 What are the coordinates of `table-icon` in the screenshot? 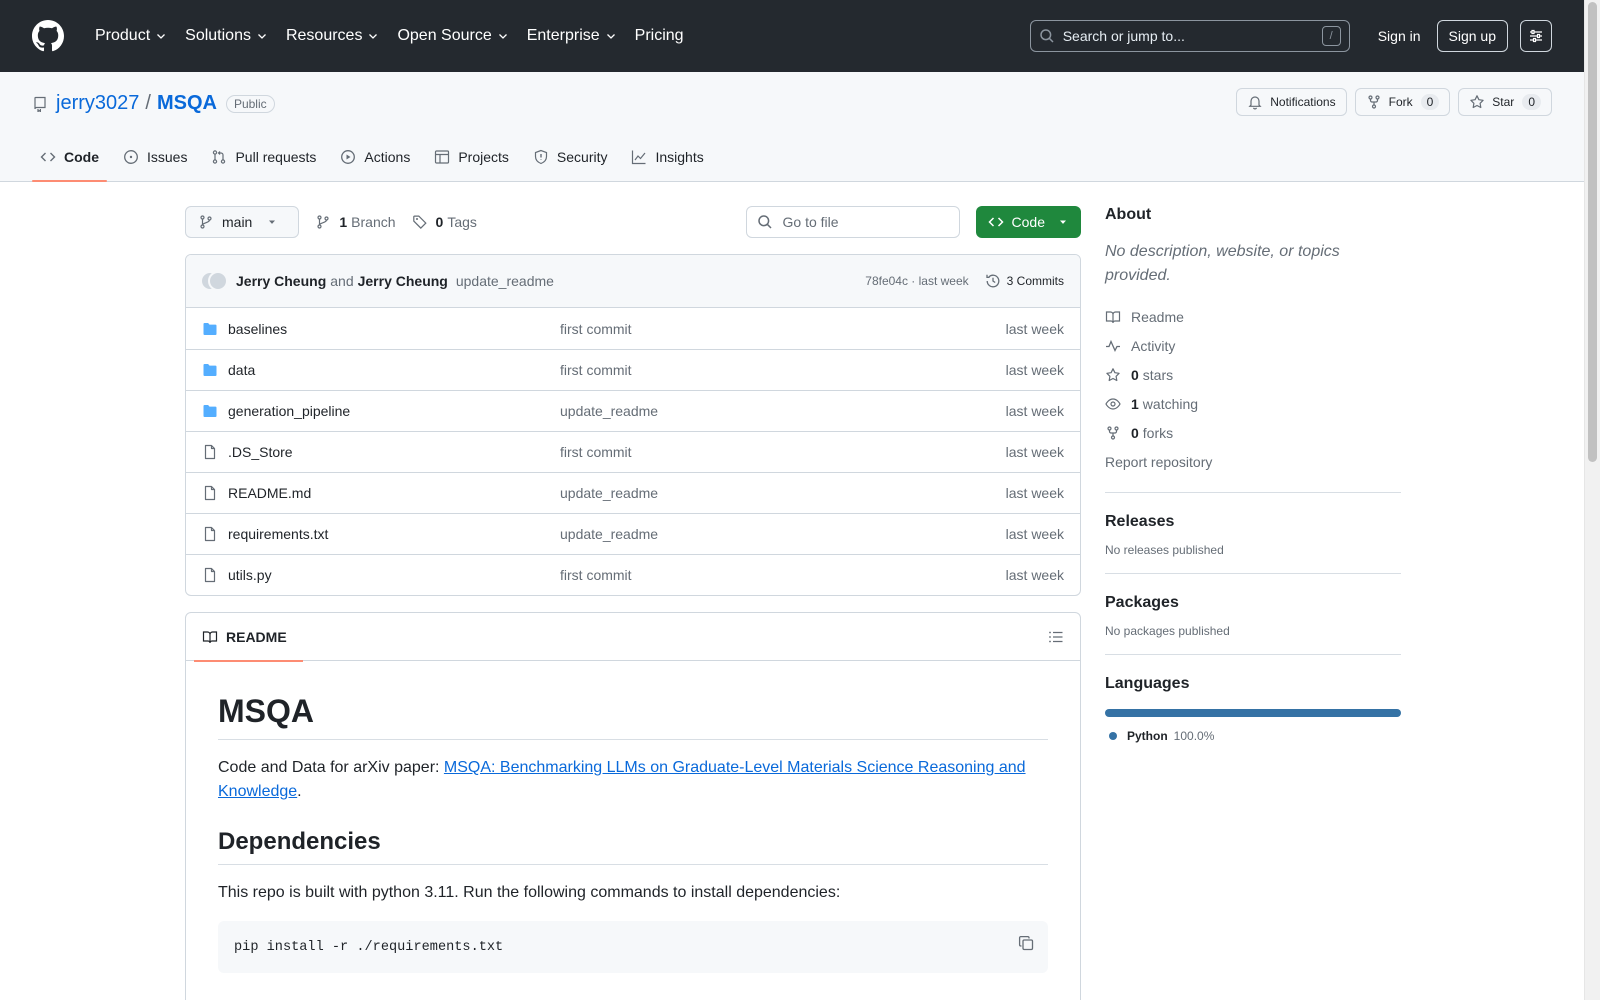 It's located at (442, 157).